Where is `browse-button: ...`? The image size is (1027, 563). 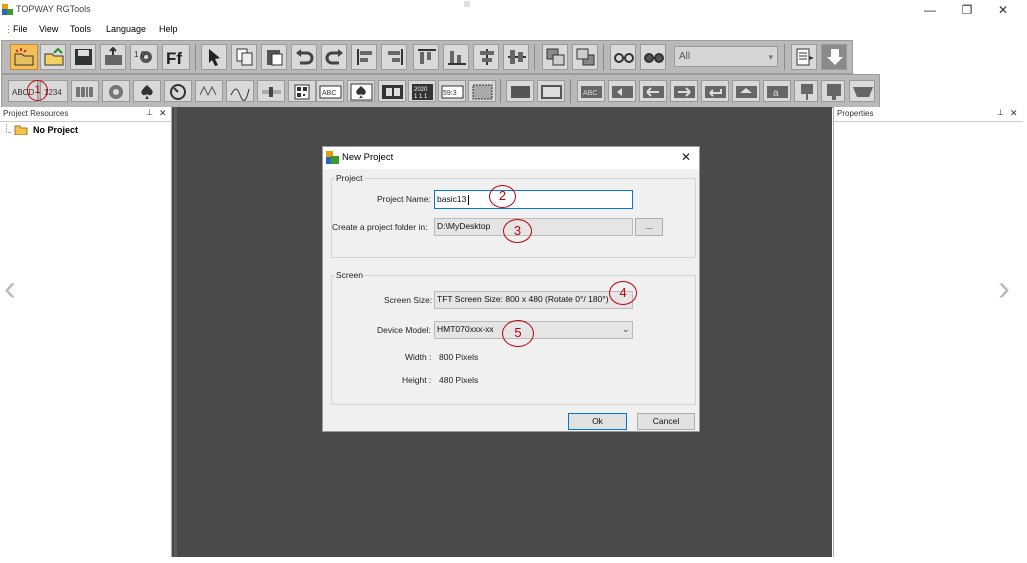
browse-button: ... is located at coordinates (649, 227).